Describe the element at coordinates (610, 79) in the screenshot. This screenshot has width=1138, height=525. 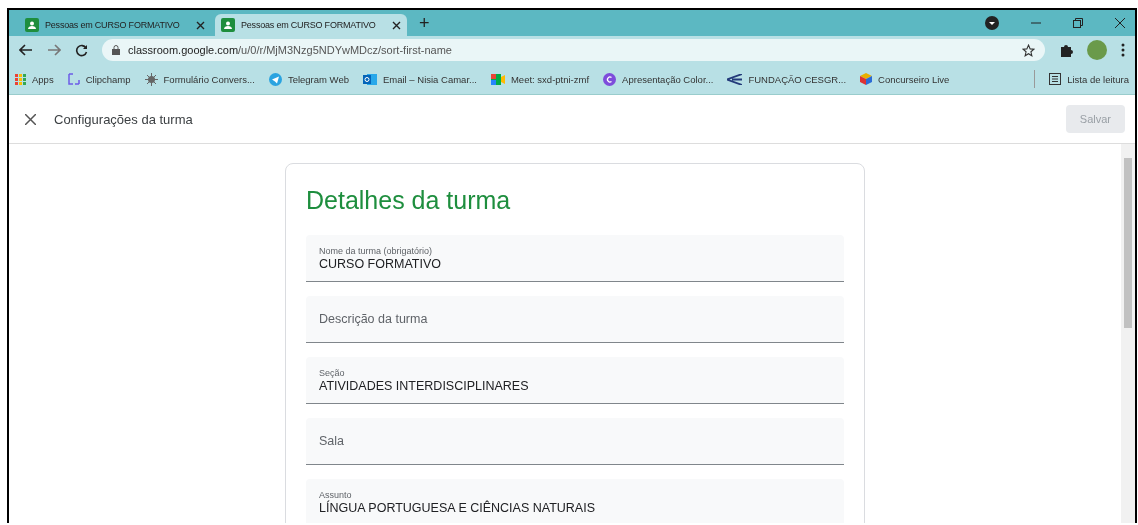
I see `circle-c-icon` at that location.